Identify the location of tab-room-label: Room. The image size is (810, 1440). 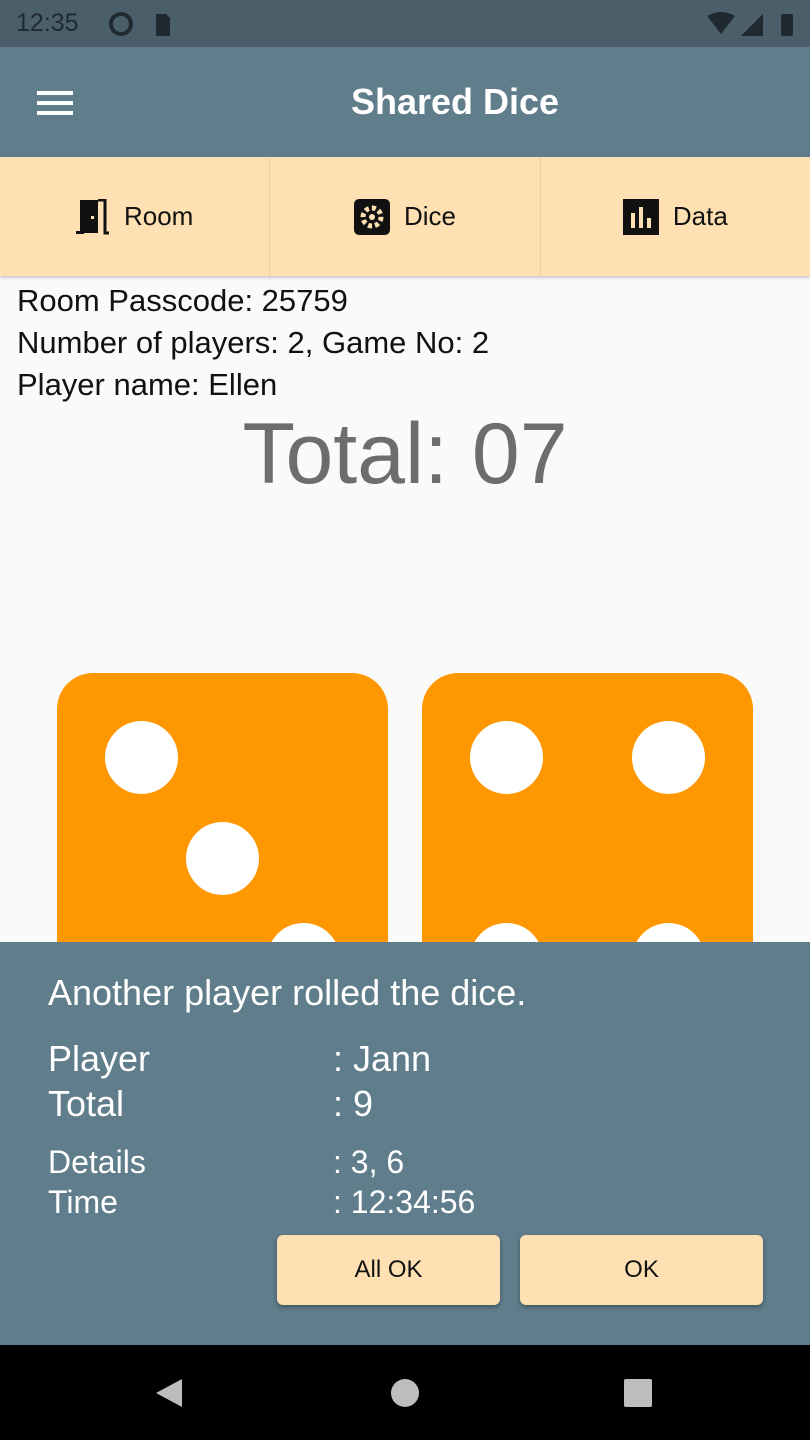
(158, 216).